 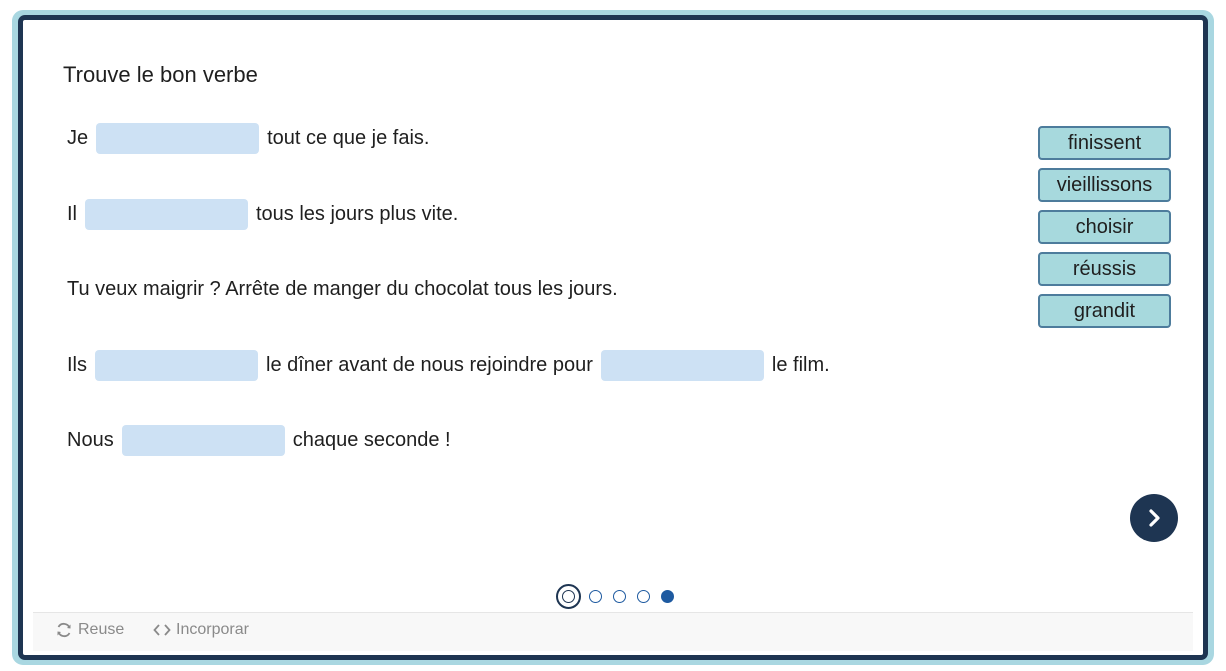 I want to click on draggable-word-finissent: finissent, so click(x=1104, y=143).